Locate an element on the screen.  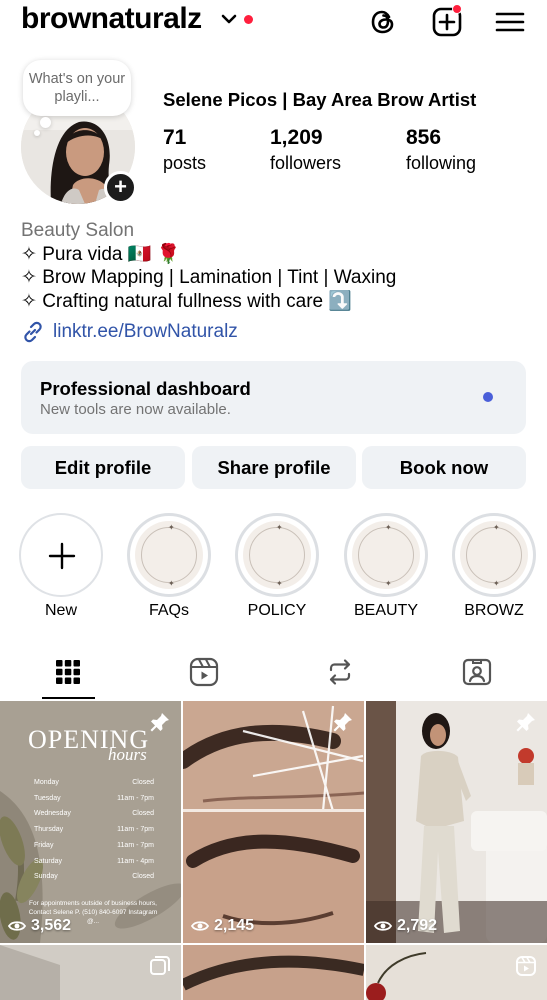
view-count: 2,792 is located at coordinates (405, 926).